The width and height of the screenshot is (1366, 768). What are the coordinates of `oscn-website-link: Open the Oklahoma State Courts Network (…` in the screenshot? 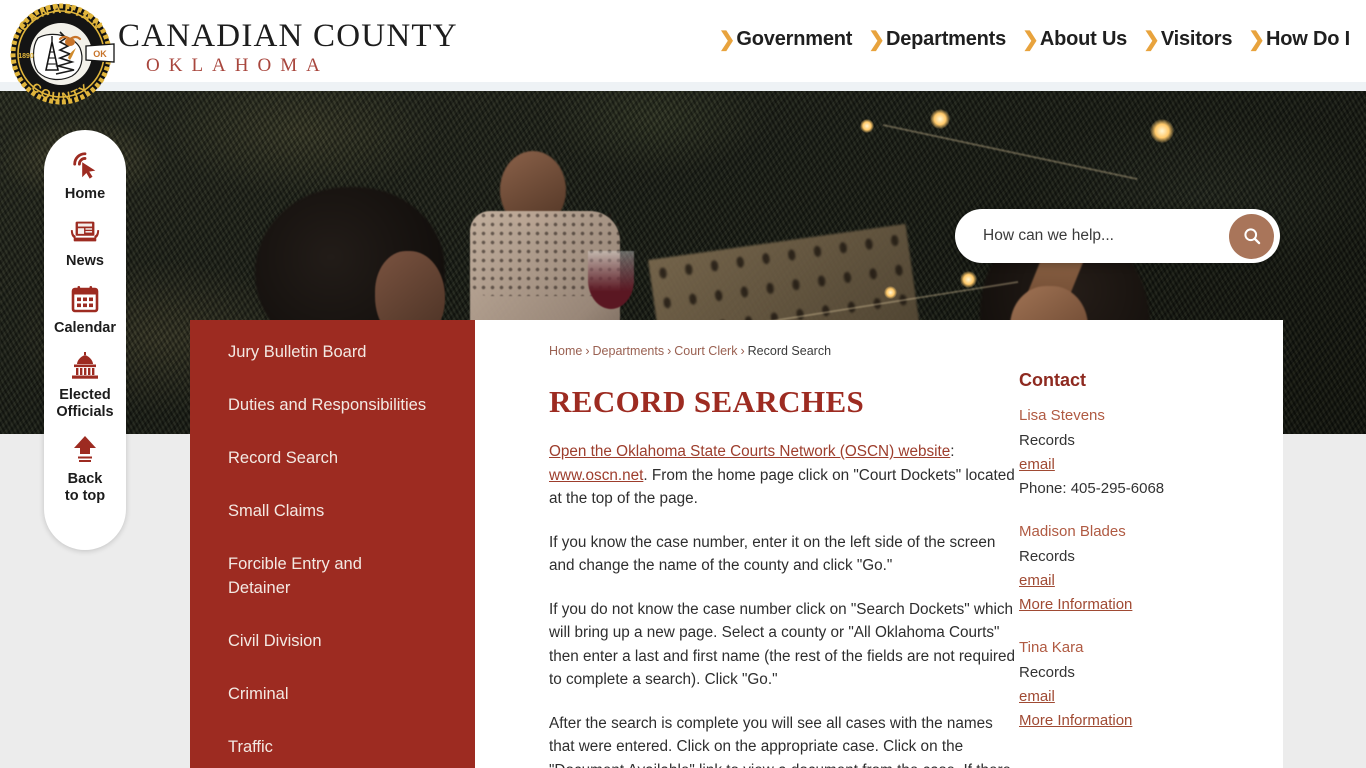 It's located at (749, 451).